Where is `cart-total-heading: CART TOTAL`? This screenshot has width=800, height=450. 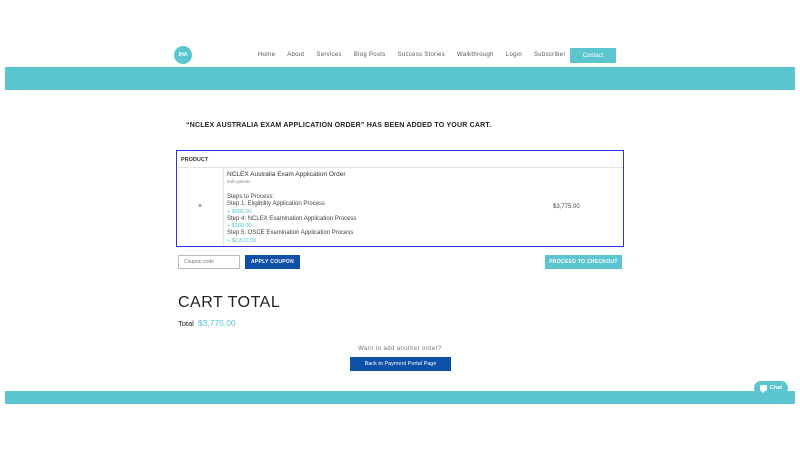
cart-total-heading: CART TOTAL is located at coordinates (229, 302).